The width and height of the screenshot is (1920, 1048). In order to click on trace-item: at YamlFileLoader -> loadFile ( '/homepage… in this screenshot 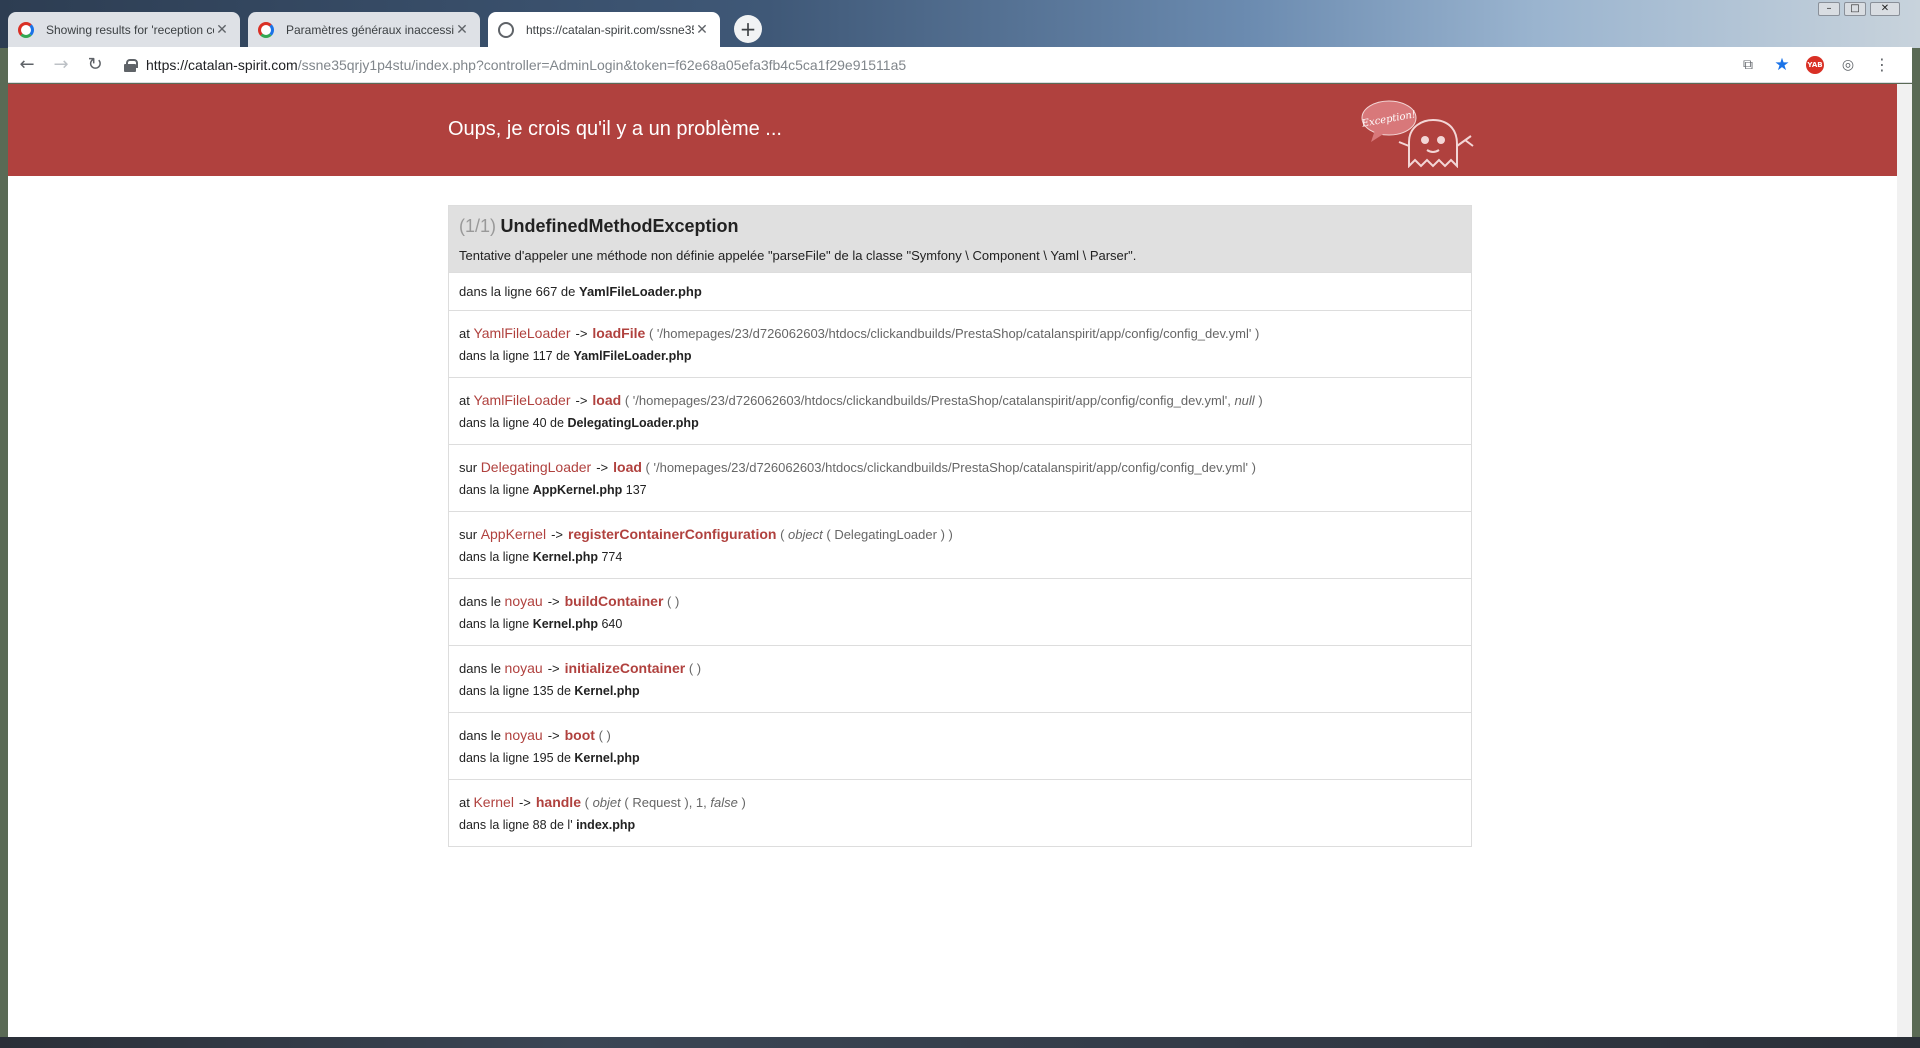, I will do `click(960, 343)`.